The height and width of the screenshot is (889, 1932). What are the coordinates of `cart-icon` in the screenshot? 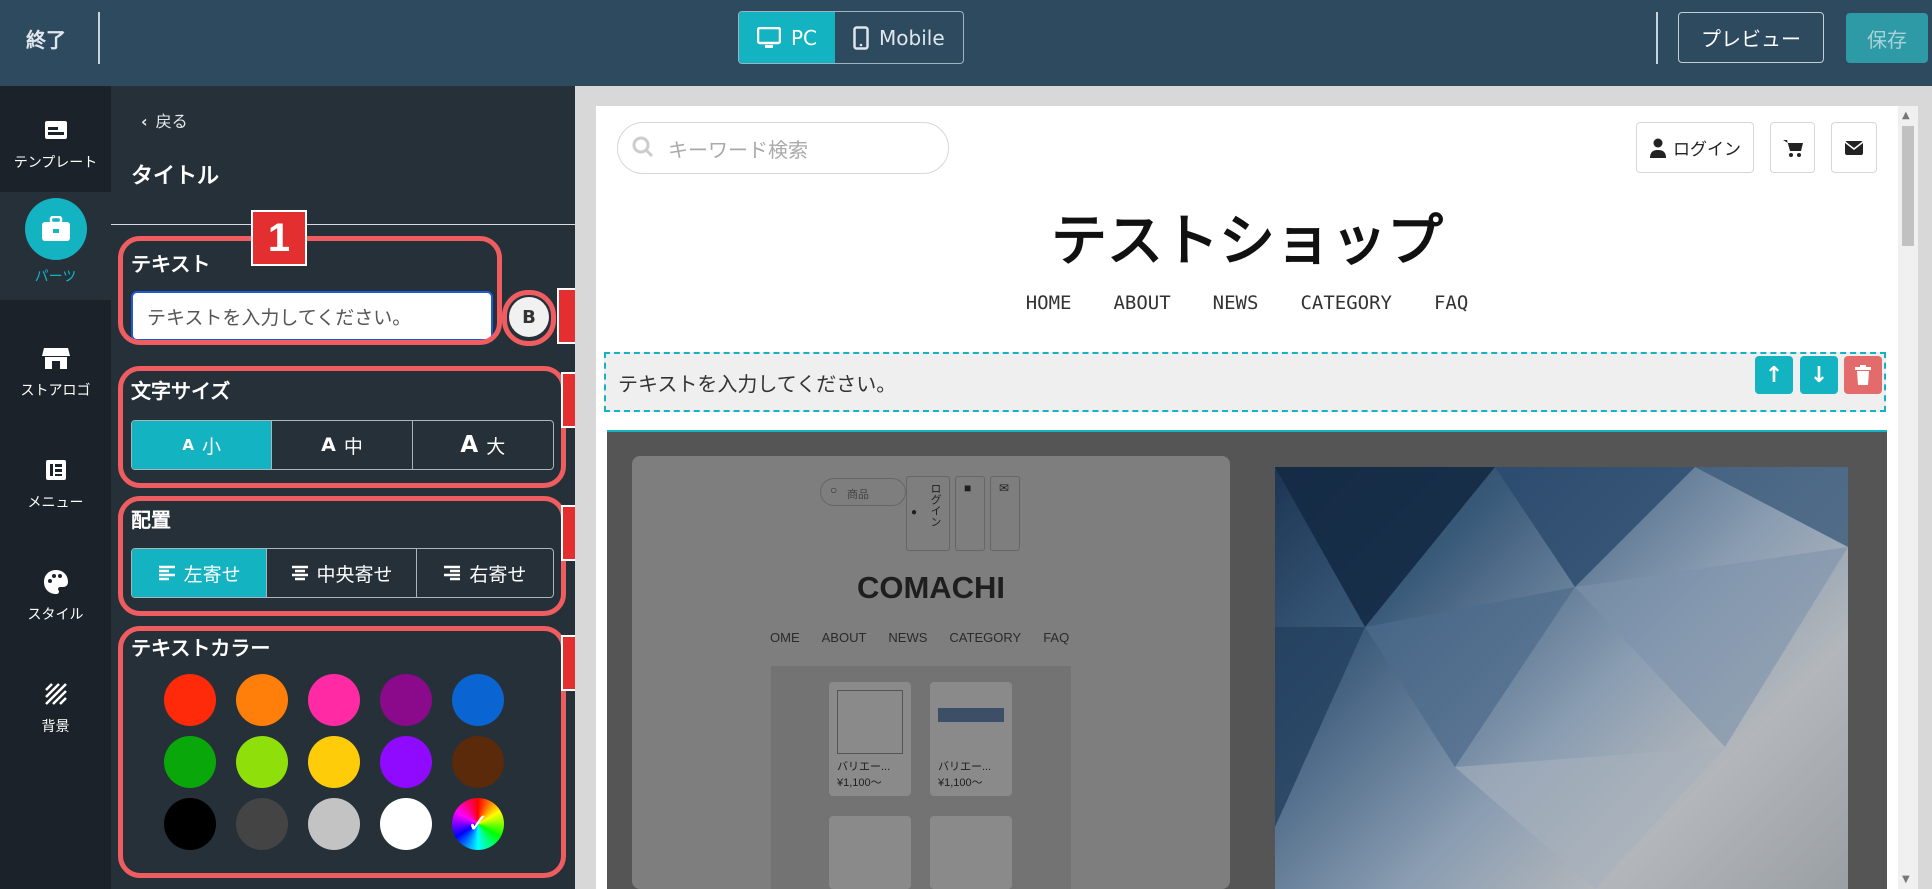 It's located at (1792, 148).